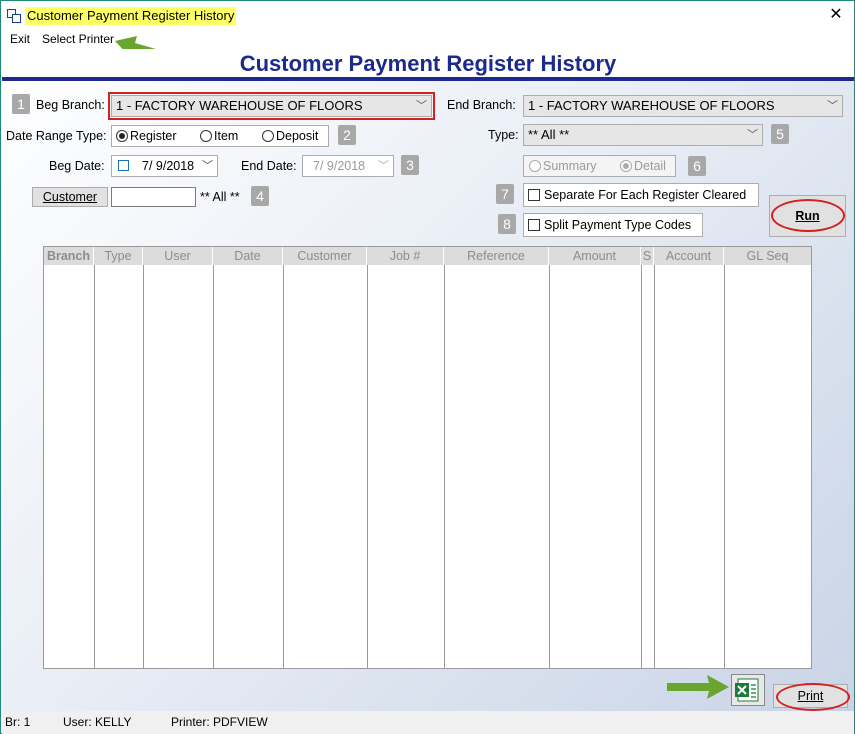 Image resolution: width=855 pixels, height=734 pixels. What do you see at coordinates (70, 105) in the screenshot?
I see `beg-branch-label: Beg Branch:` at bounding box center [70, 105].